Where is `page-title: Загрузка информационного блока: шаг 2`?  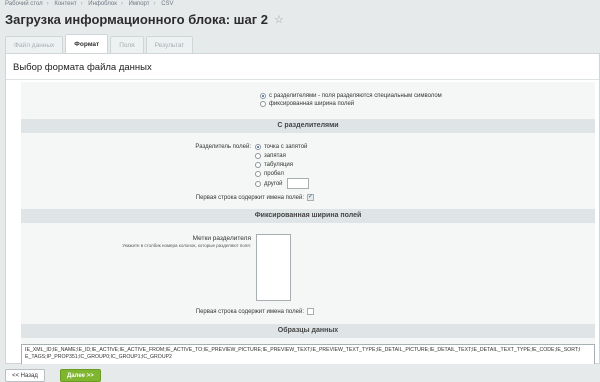
page-title: Загрузка информационного блока: шаг 2 is located at coordinates (136, 19).